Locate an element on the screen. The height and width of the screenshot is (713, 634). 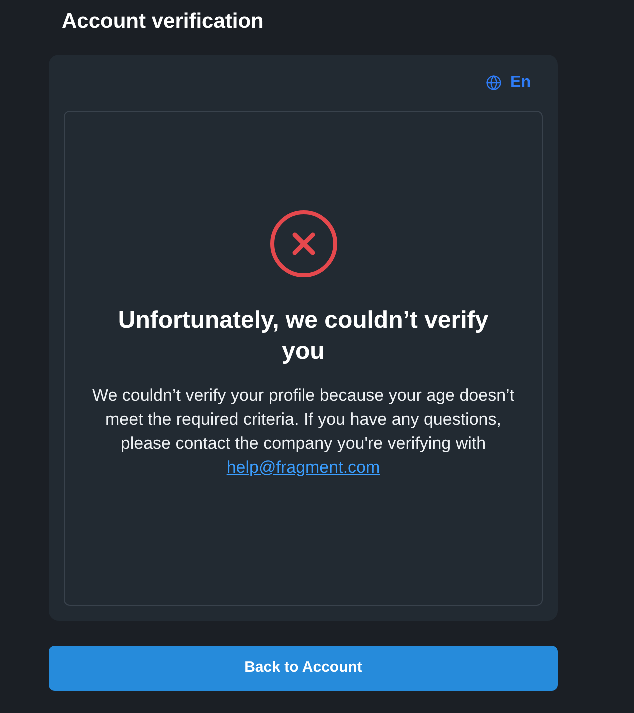
language-selector: En is located at coordinates (508, 83).